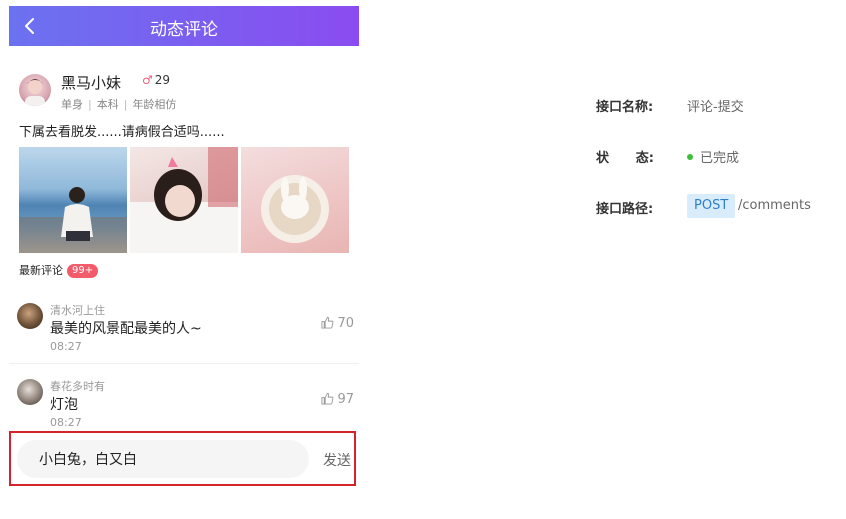 The width and height of the screenshot is (846, 519). I want to click on send-button: 发送, so click(337, 460).